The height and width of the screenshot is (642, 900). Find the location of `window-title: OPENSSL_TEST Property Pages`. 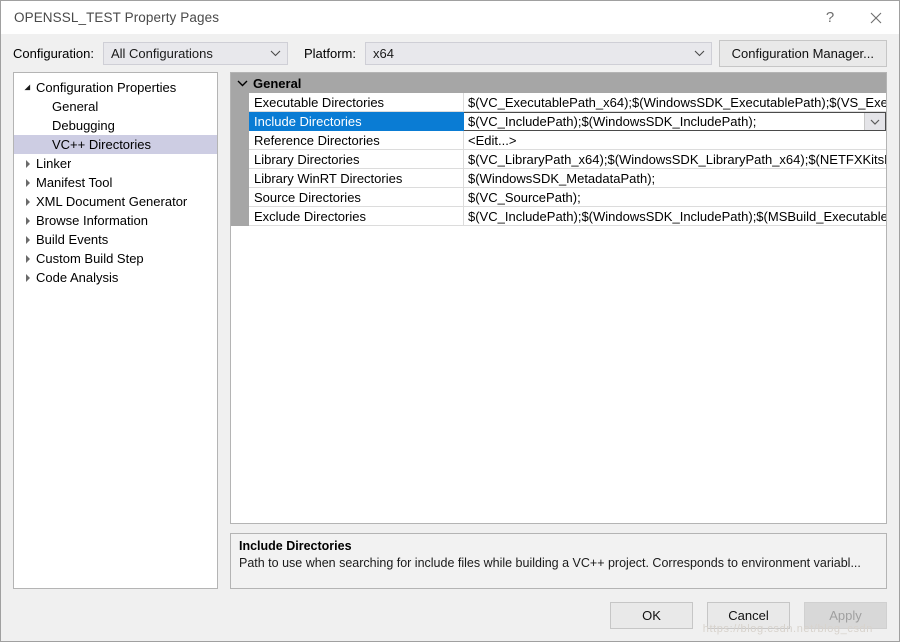

window-title: OPENSSL_TEST Property Pages is located at coordinates (117, 17).